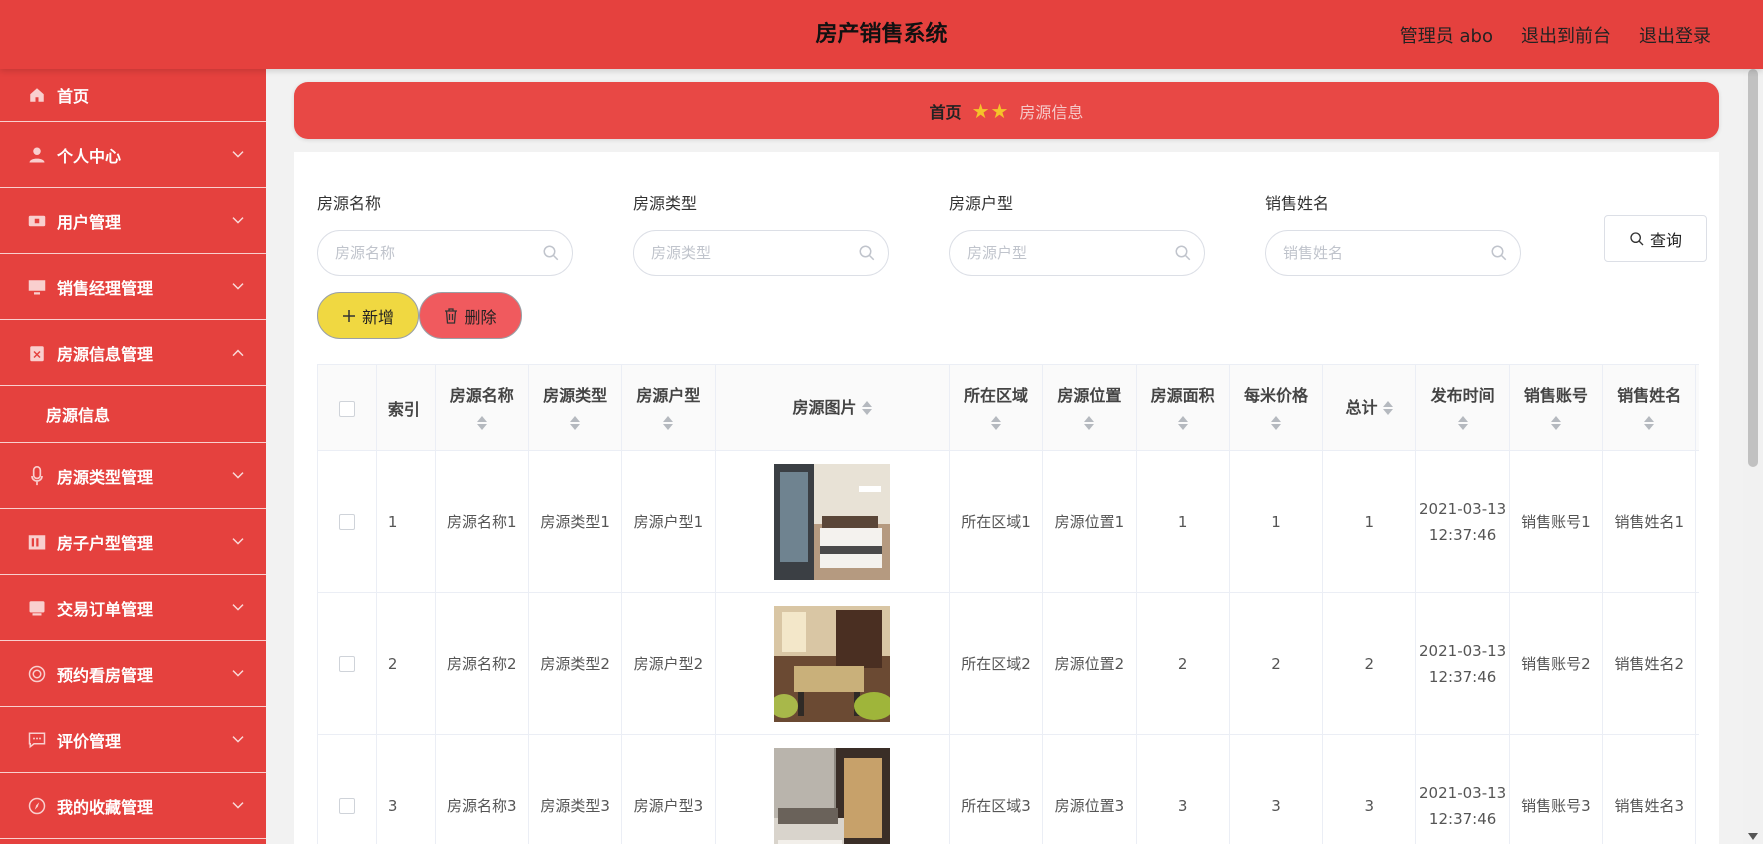  Describe the element at coordinates (1089, 789) in the screenshot. I see `cell-location: 房源位置3` at that location.